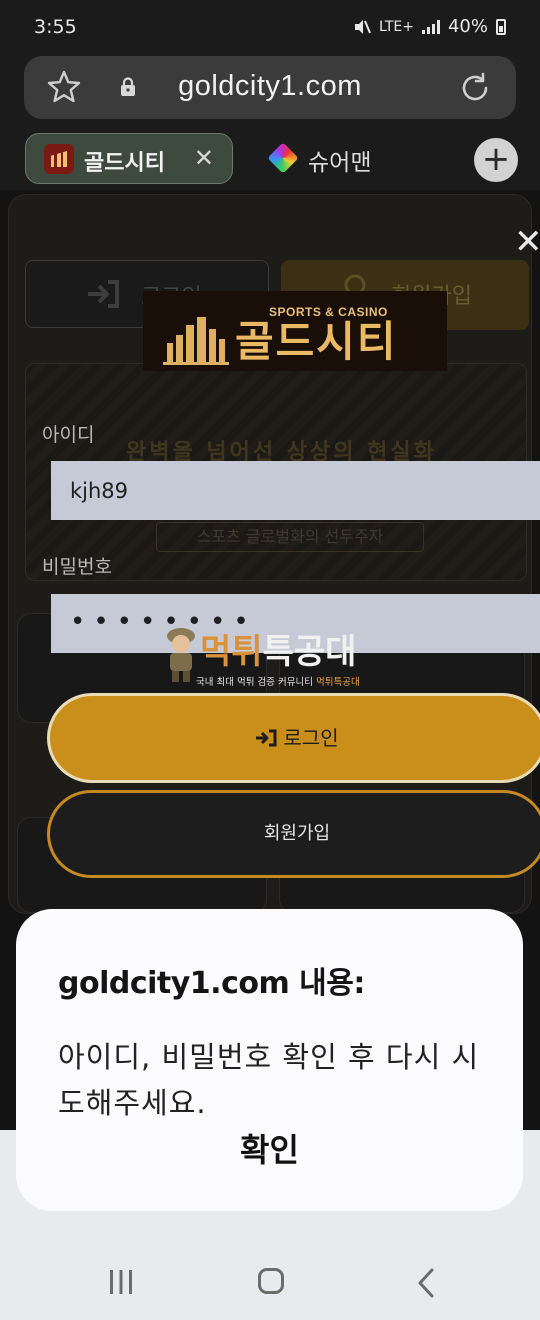 The width and height of the screenshot is (540, 1320). I want to click on address-bar: goldcity1.com, so click(270, 87).